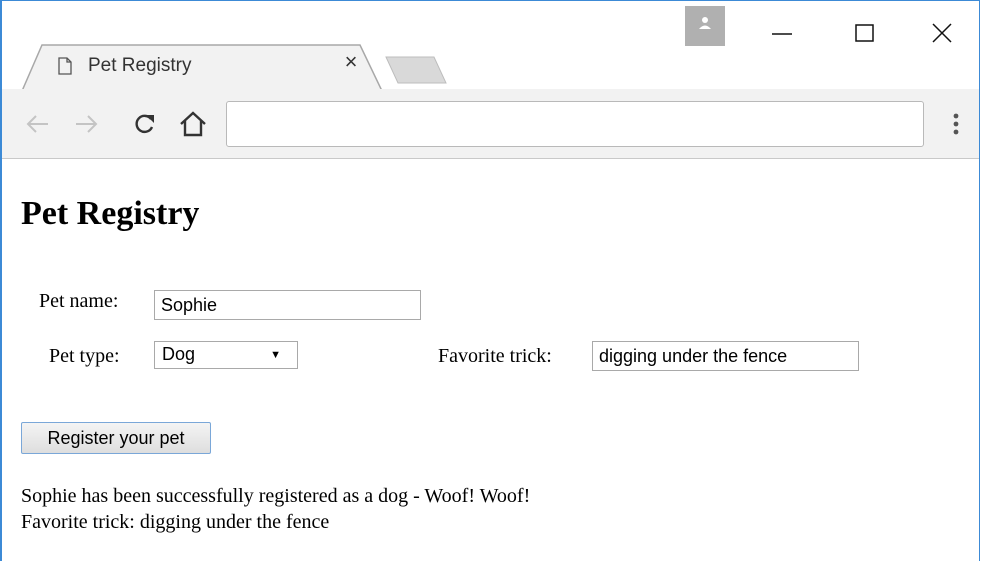 This screenshot has height=562, width=982. I want to click on favorite-trick-label: Favorite trick:, so click(495, 356).